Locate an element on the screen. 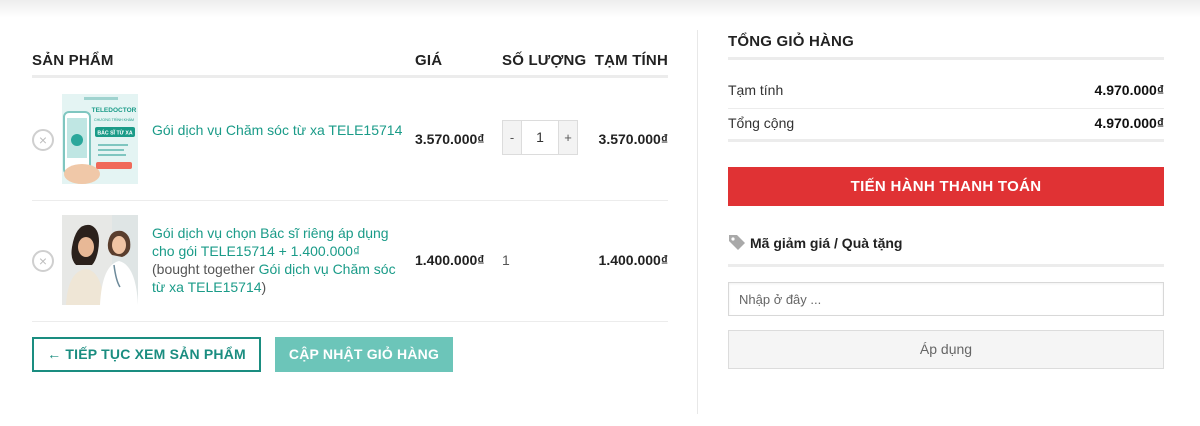 The image size is (1200, 426). total-label: Tổng cộng is located at coordinates (761, 123).